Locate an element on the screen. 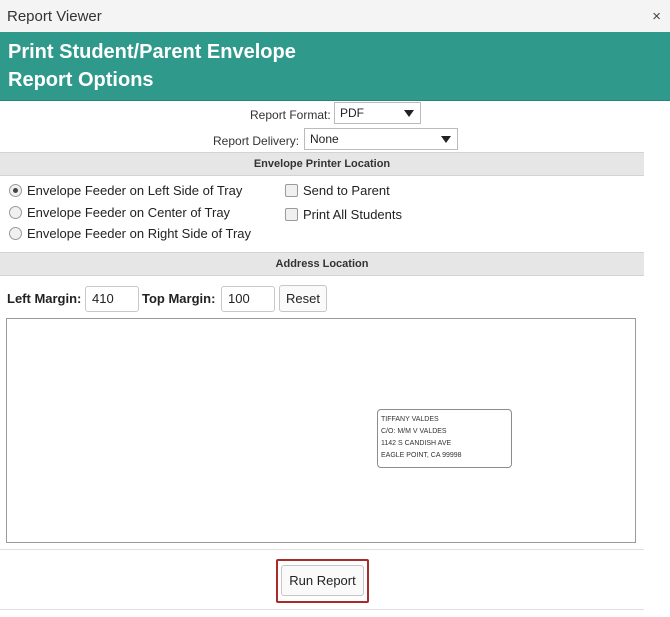 The width and height of the screenshot is (670, 617). window-titlebar: Report Viewer × is located at coordinates (335, 16).